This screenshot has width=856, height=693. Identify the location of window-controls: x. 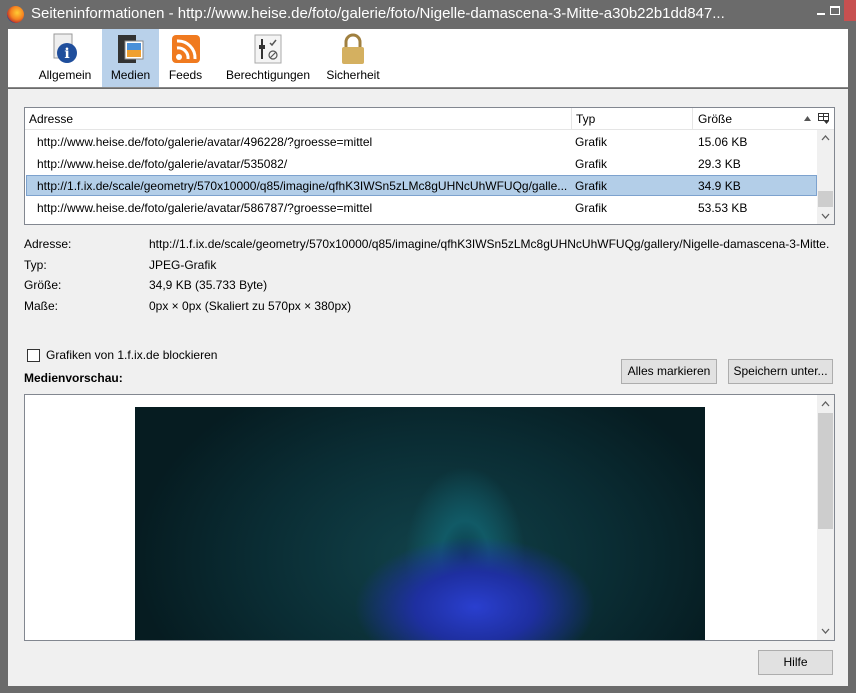
(603, 14).